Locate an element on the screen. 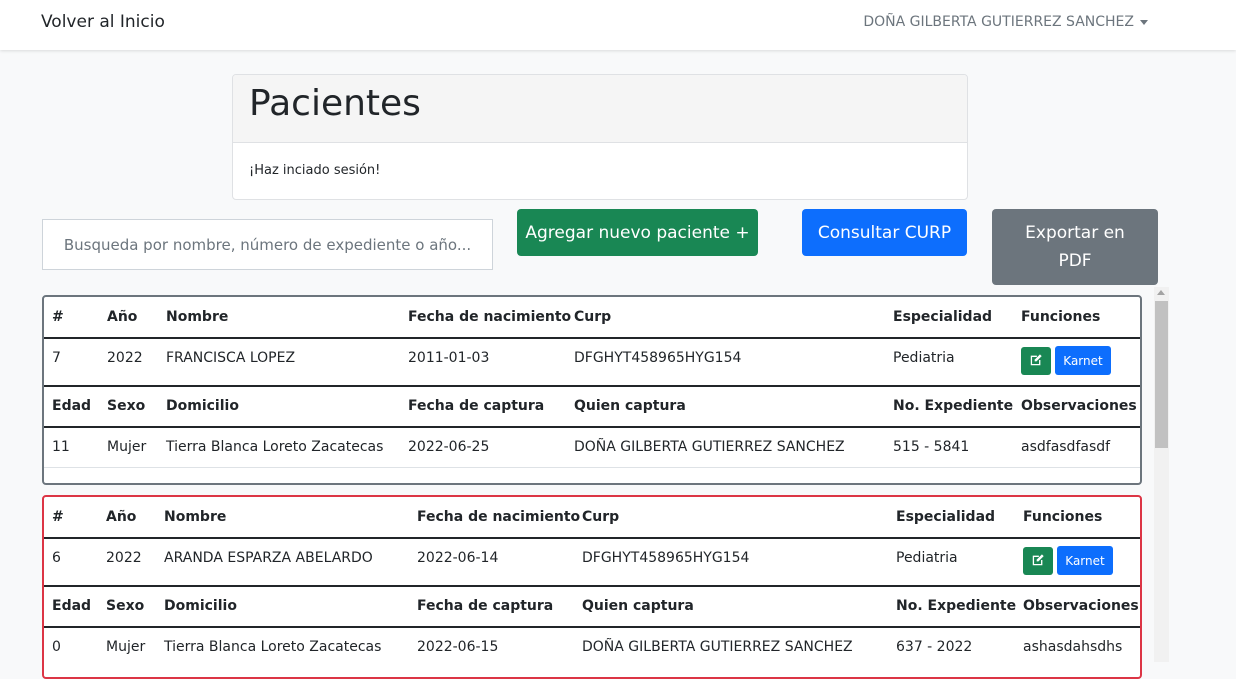  scroll-thumb is located at coordinates (1161, 374).